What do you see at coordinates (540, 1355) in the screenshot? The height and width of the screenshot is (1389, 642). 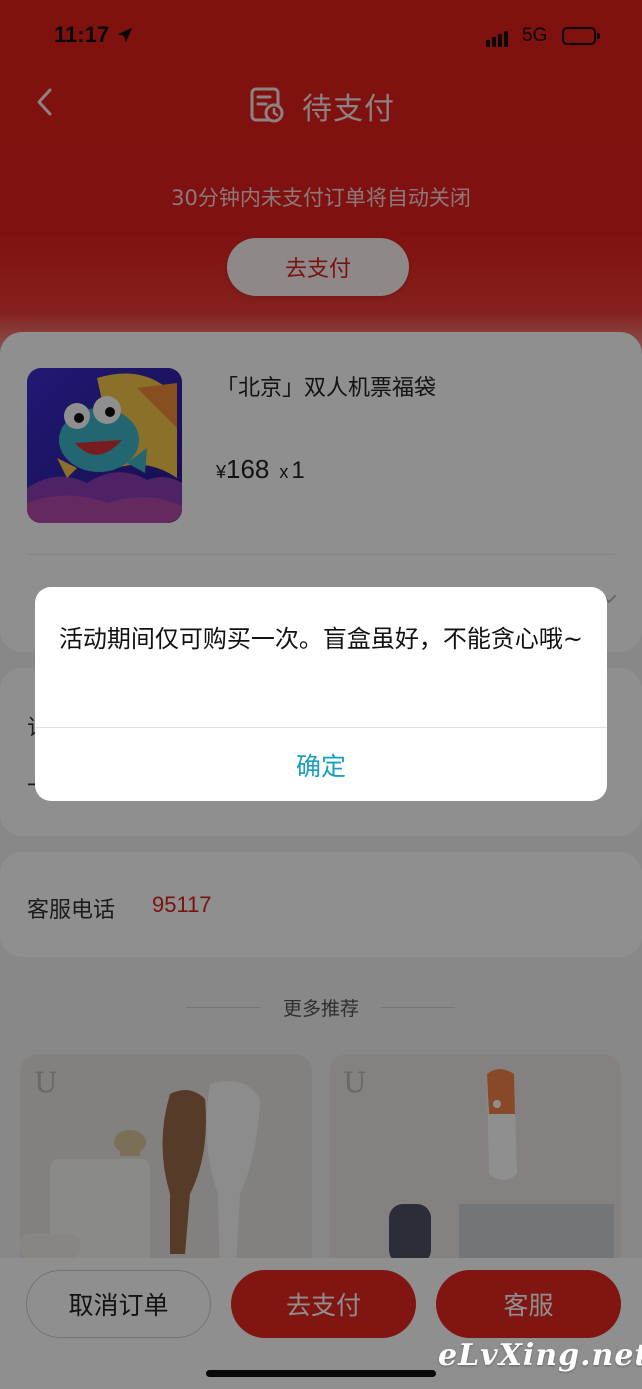 I see `watermark: eLvXing.net` at bounding box center [540, 1355].